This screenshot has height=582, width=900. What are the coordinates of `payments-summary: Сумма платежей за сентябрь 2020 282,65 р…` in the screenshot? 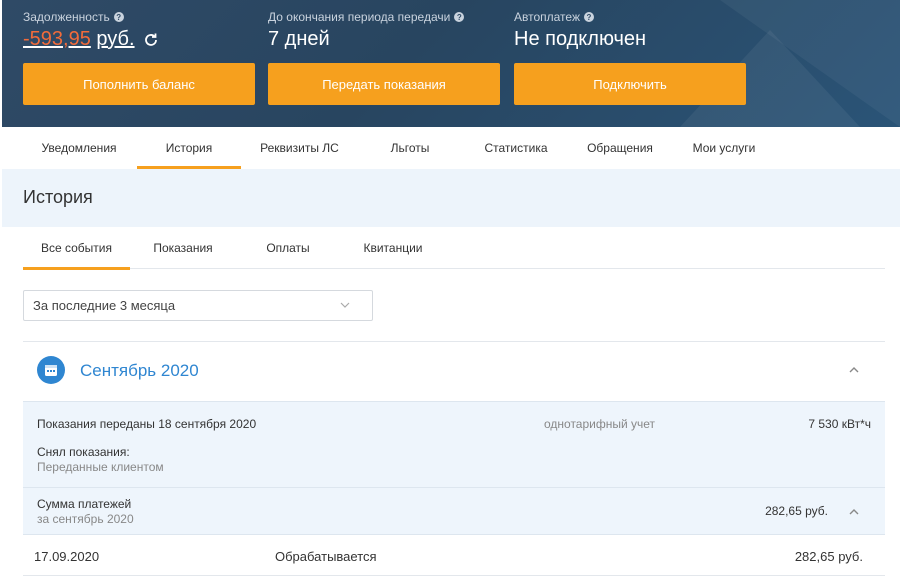 It's located at (454, 511).